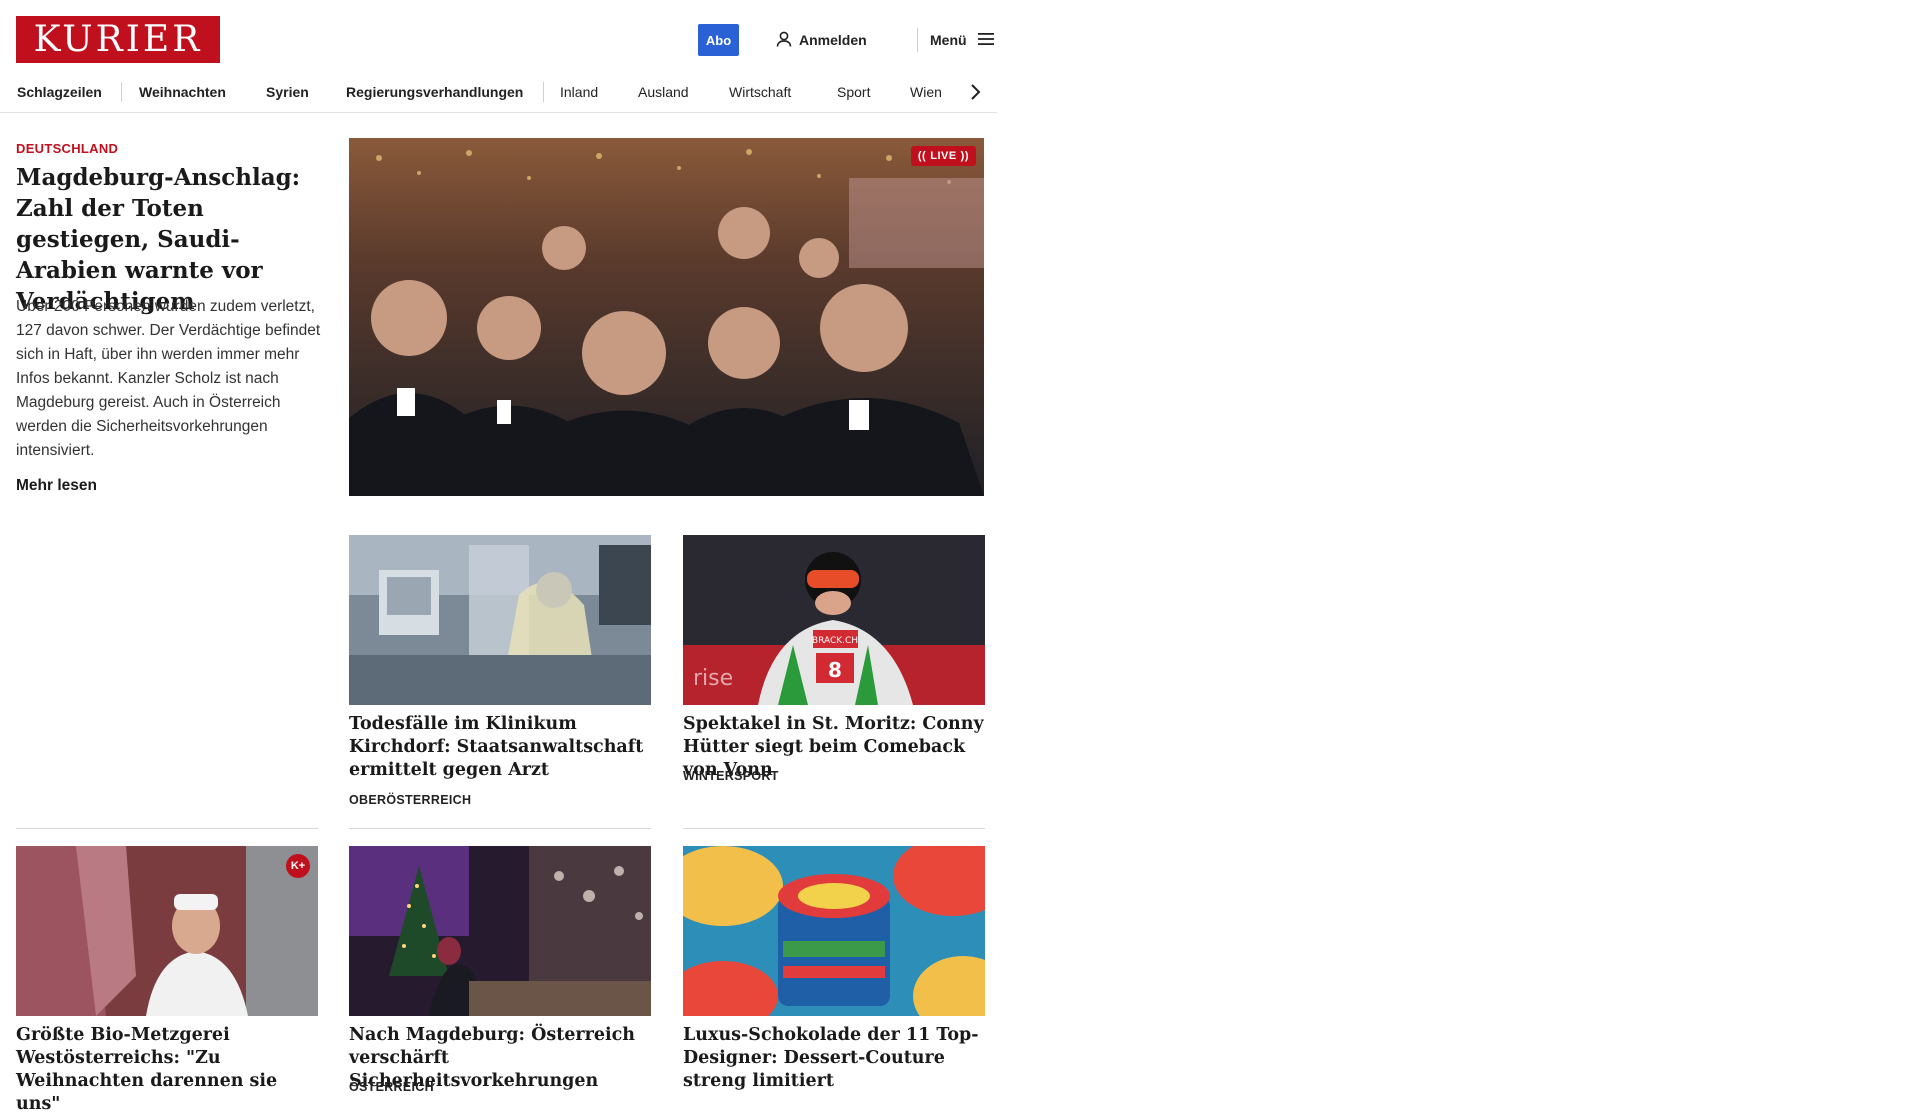 The width and height of the screenshot is (1920, 1116). I want to click on lead-kicker: DEUTSCHLAND, so click(67, 148).